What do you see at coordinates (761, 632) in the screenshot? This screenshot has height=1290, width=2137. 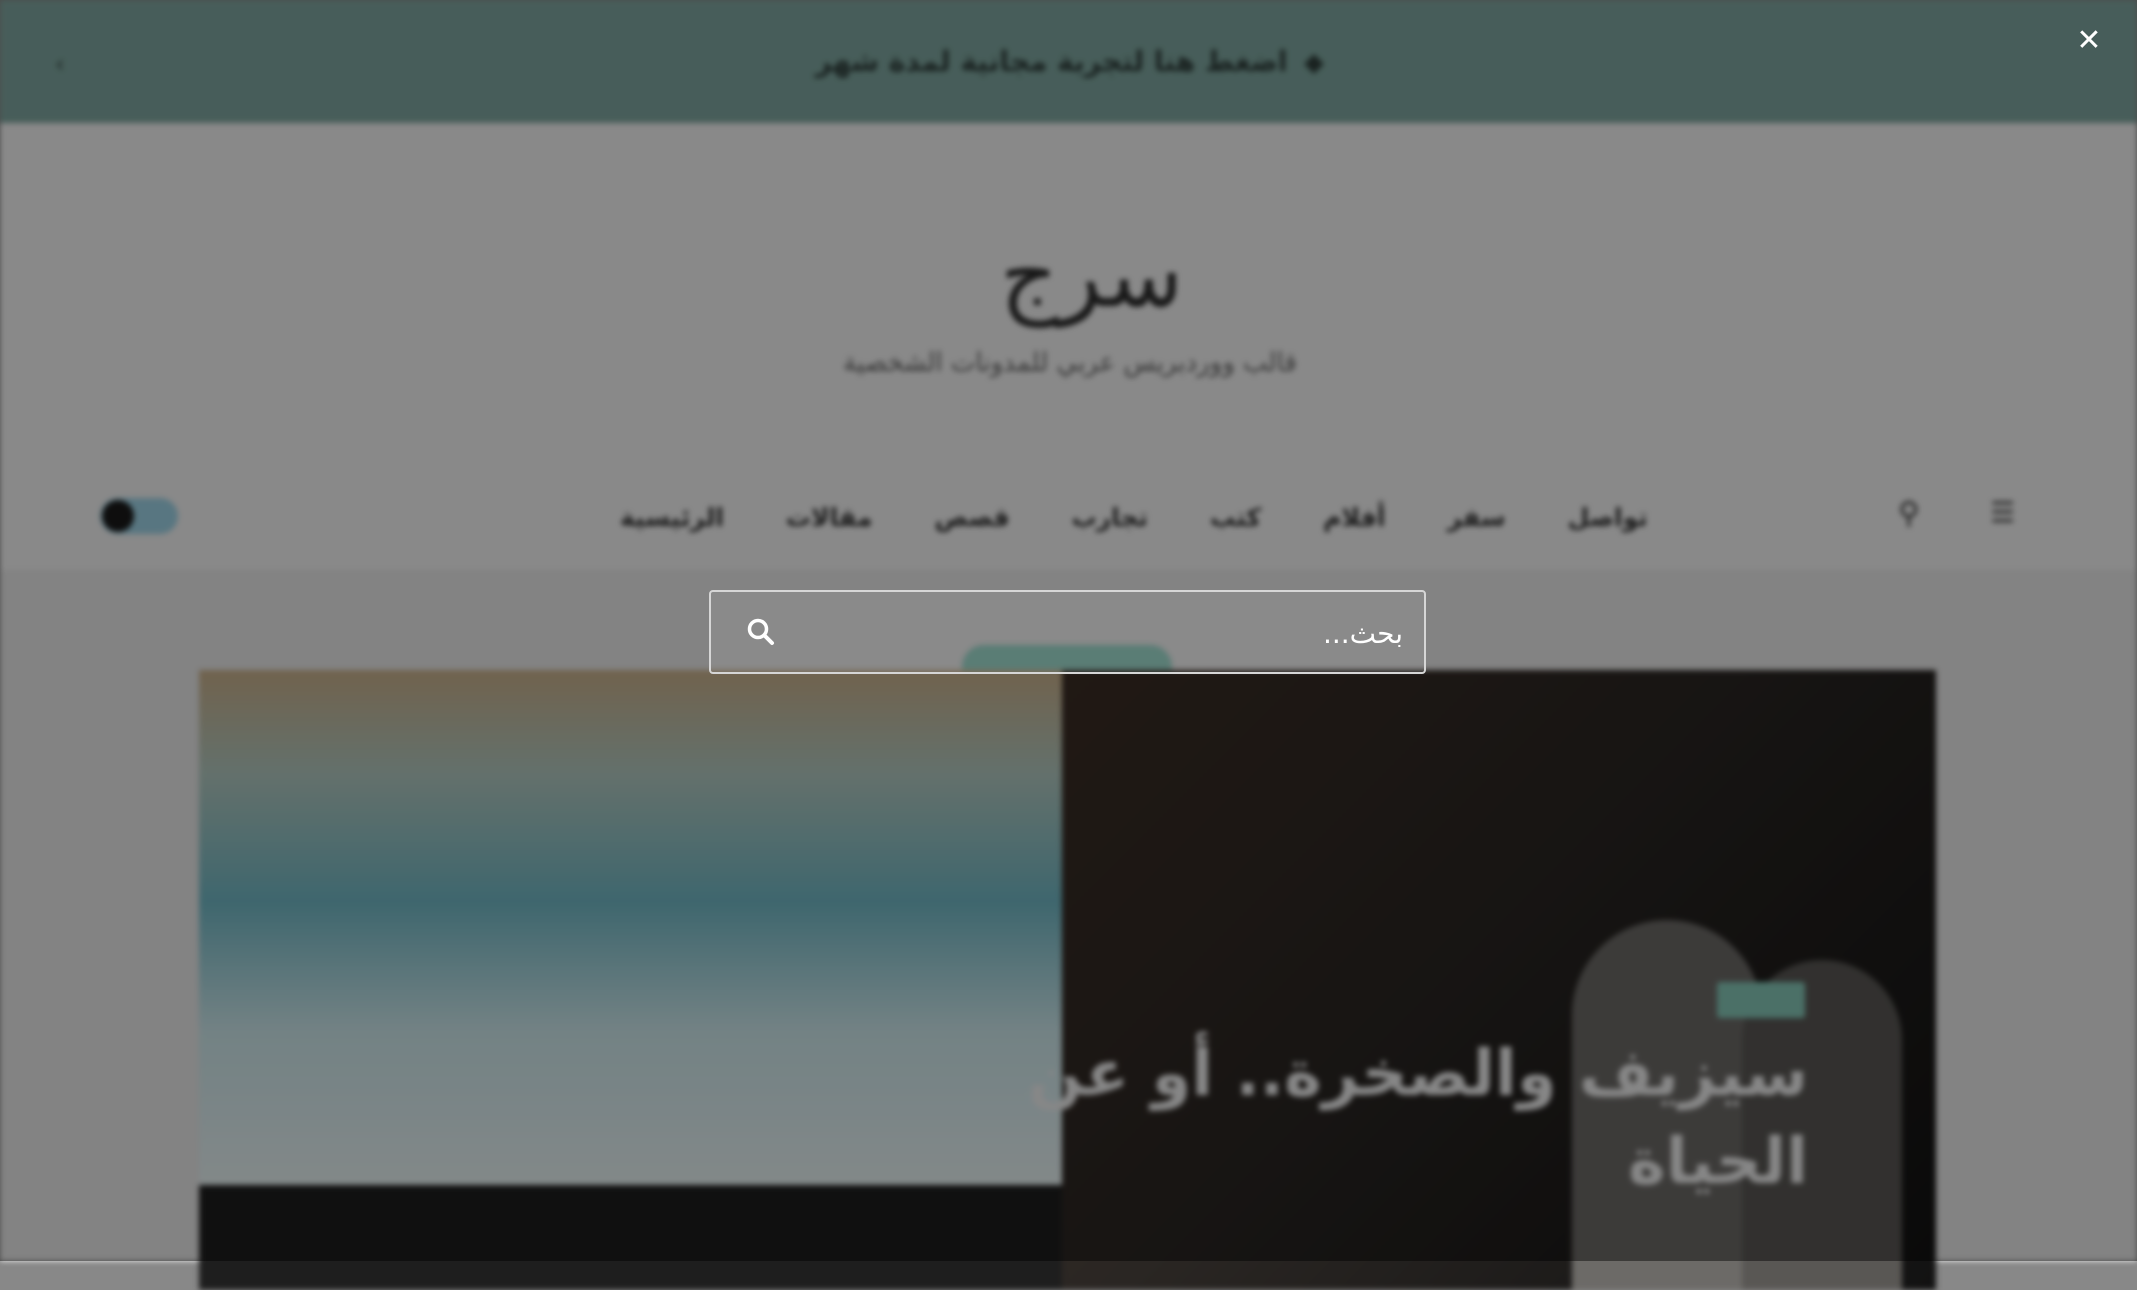 I see `search-icon` at bounding box center [761, 632].